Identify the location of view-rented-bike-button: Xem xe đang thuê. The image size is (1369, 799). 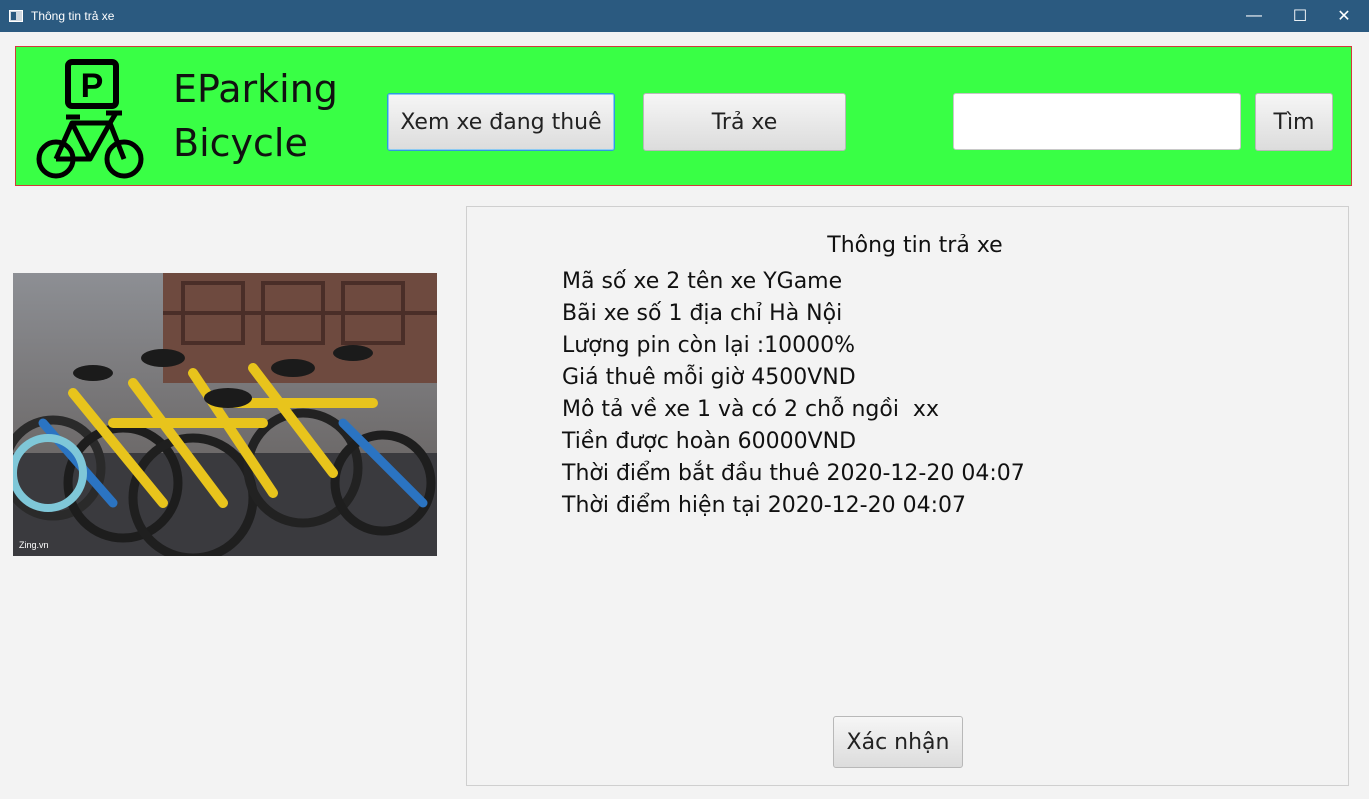
(501, 122).